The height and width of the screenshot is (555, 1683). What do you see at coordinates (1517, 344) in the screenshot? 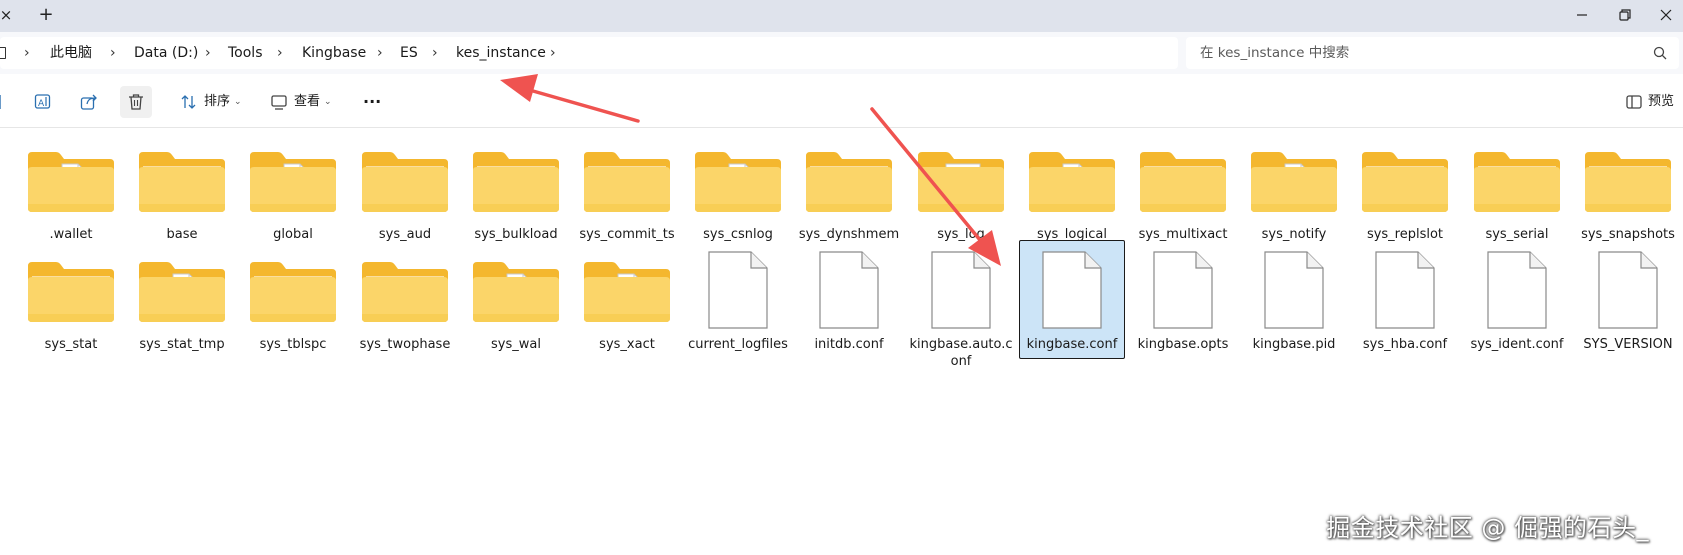
I see `item-name: sys_ident.conf` at bounding box center [1517, 344].